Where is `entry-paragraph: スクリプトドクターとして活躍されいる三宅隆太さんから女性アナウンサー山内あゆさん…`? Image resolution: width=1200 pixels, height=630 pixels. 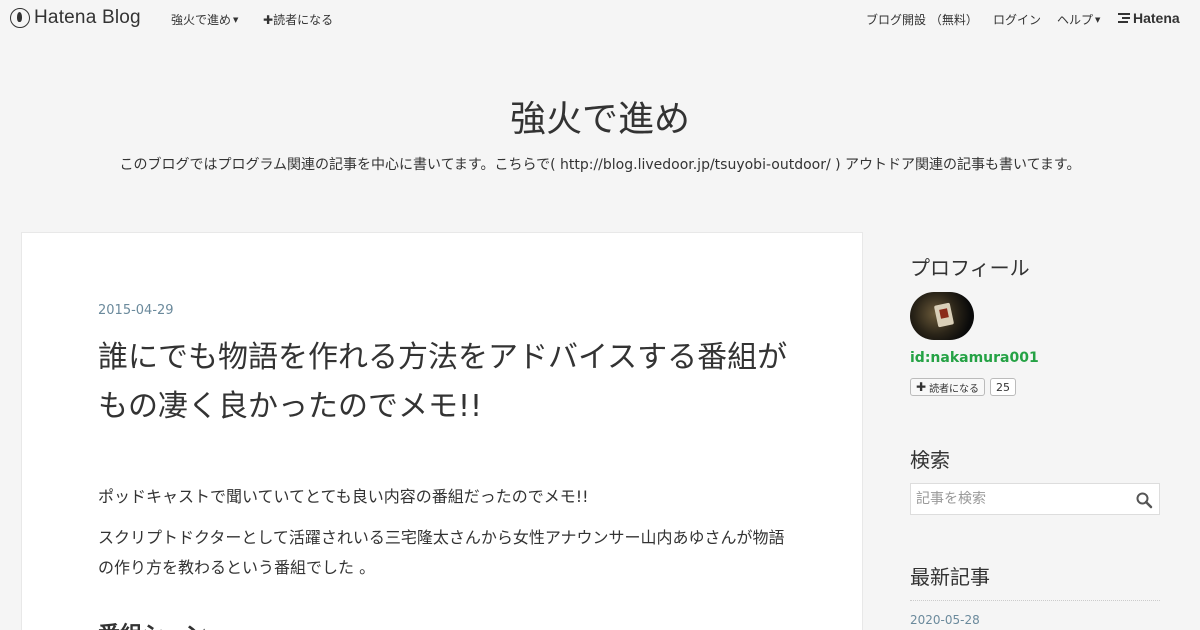 entry-paragraph: スクリプトドクターとして活躍されいる三宅隆太さんから女性アナウンサー山内あゆさん… is located at coordinates (441, 552).